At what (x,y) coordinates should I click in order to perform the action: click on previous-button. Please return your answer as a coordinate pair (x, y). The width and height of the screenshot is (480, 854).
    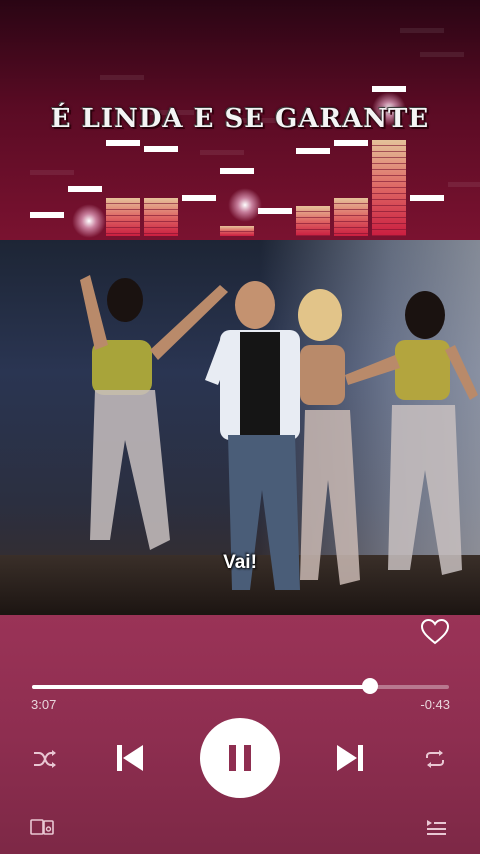
    Looking at the image, I should click on (130, 758).